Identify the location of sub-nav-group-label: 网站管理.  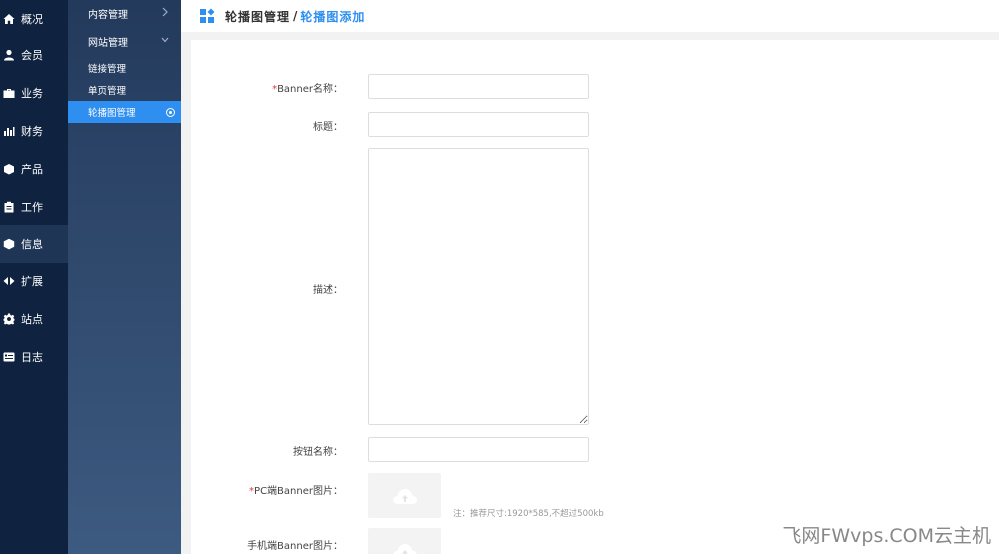
(108, 43).